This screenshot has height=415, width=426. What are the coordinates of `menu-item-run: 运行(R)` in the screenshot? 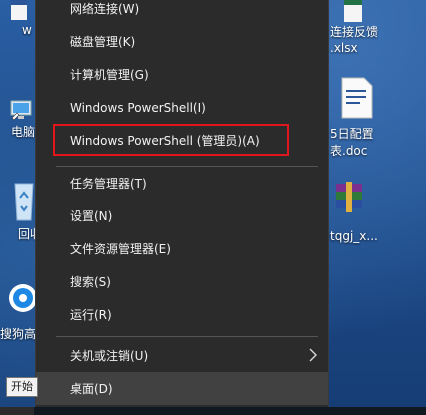 It's located at (182, 314).